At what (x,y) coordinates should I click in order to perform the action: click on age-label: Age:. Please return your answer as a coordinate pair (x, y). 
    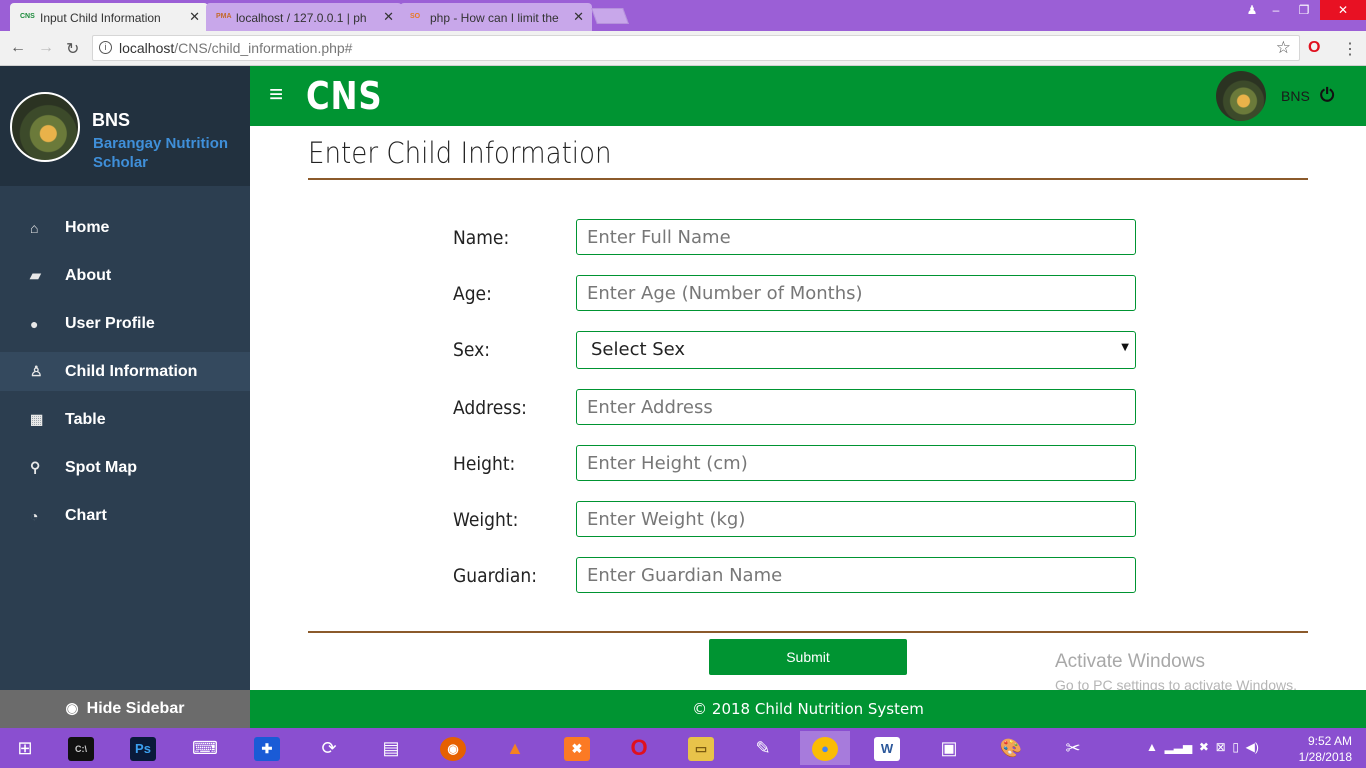
    Looking at the image, I should click on (472, 294).